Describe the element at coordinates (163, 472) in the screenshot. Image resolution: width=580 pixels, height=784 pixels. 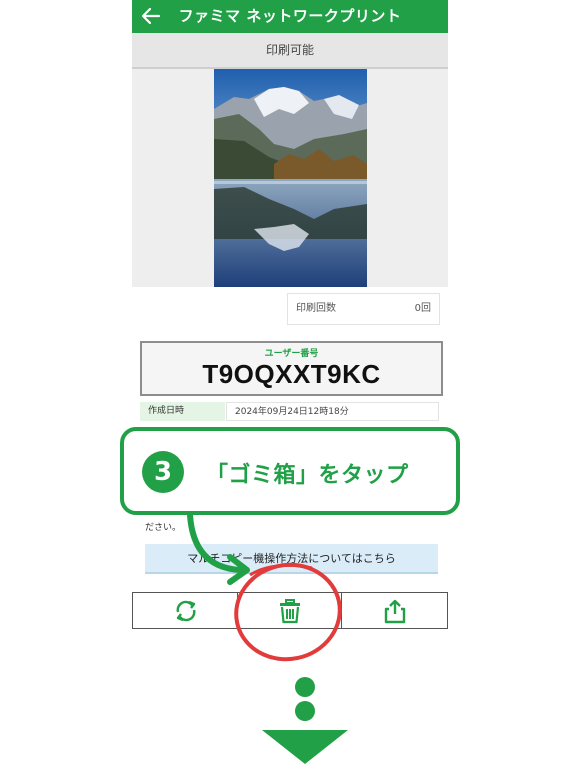
I see `step-number-badge: 3` at that location.